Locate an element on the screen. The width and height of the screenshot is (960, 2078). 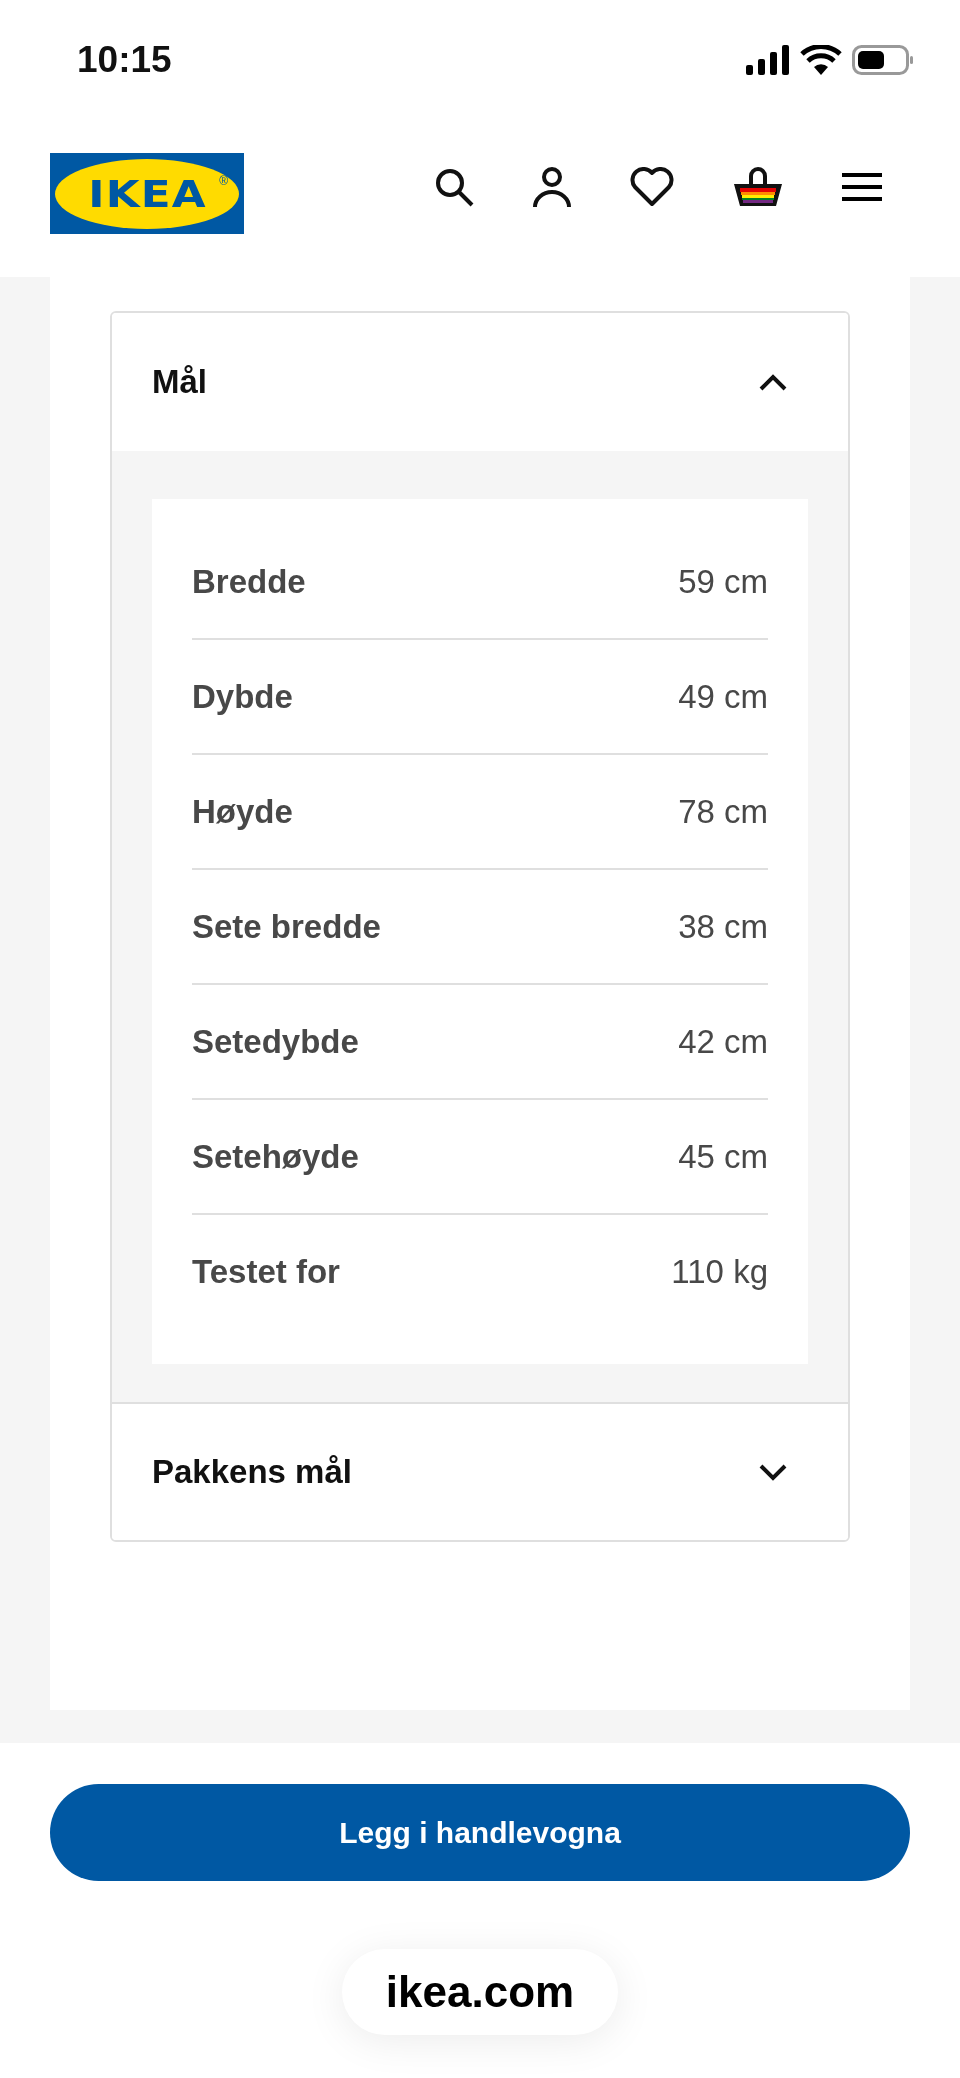
dimension-label: Setehøyde is located at coordinates (275, 1156).